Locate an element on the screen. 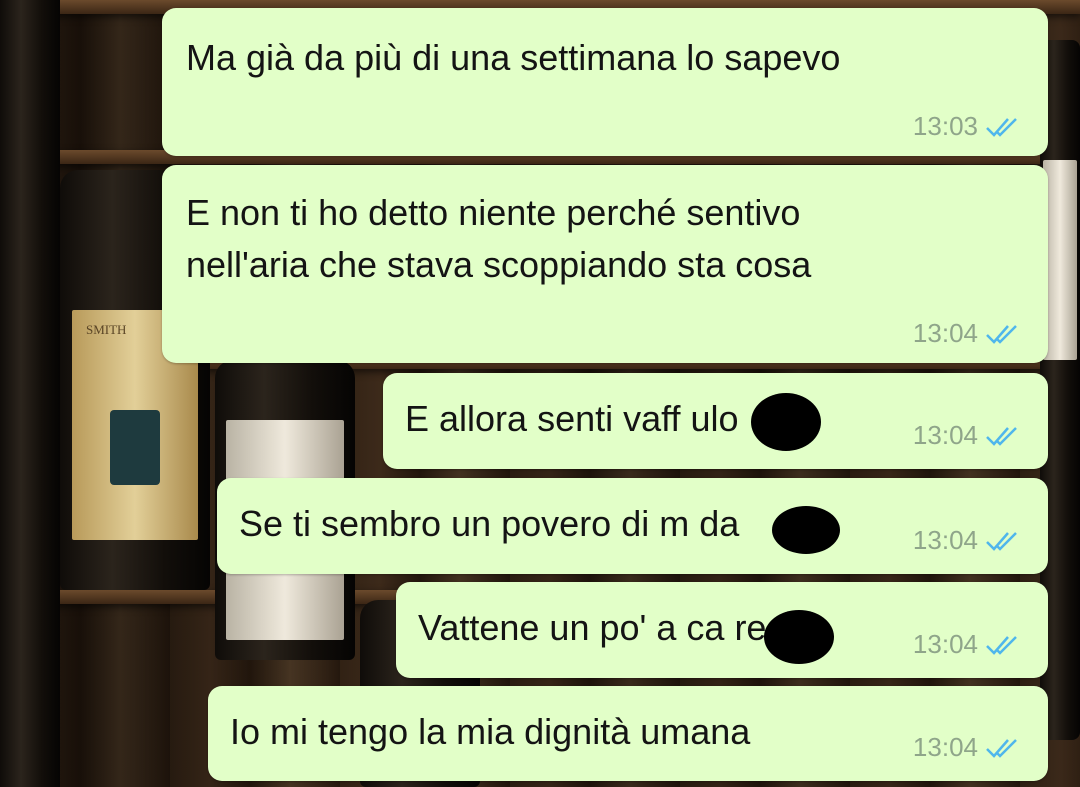  wine-bottle is located at coordinates (30, 393).